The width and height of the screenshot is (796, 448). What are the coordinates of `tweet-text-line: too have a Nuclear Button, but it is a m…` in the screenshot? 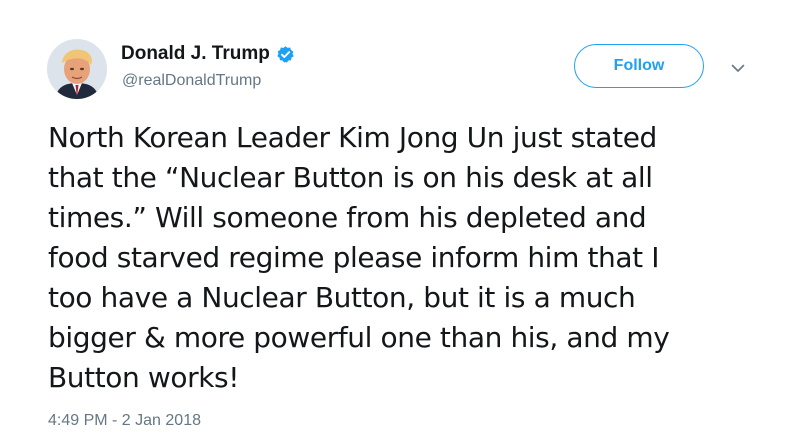 It's located at (342, 297).